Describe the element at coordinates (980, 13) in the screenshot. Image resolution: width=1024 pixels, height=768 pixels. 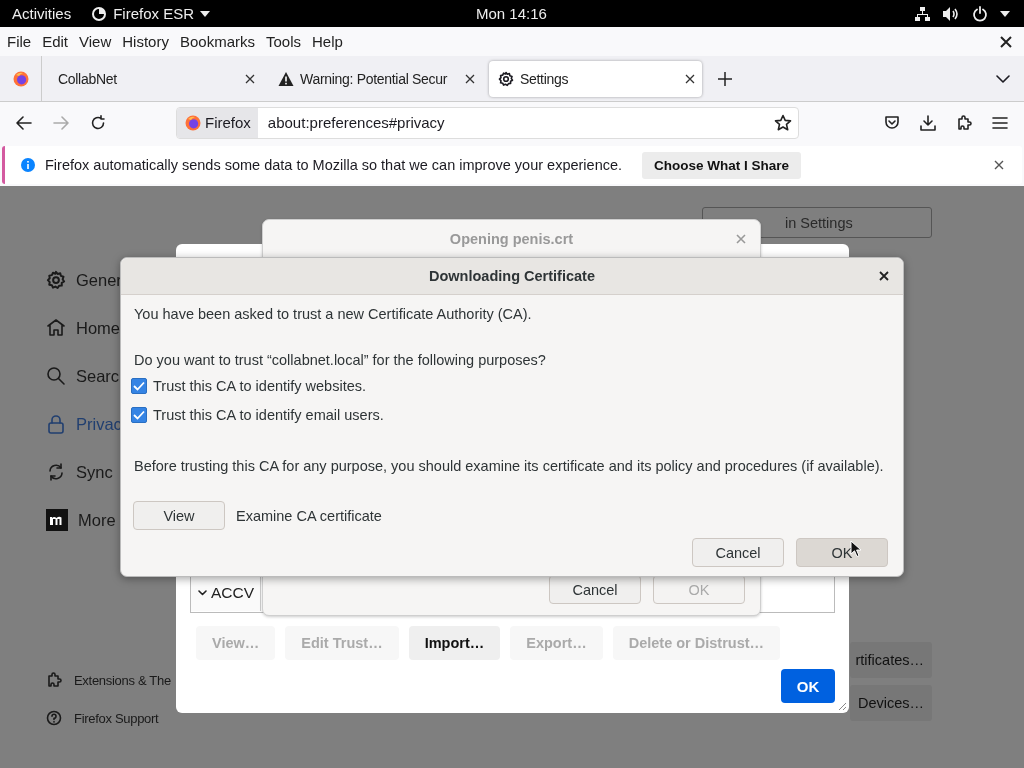
I see `power-icon` at that location.